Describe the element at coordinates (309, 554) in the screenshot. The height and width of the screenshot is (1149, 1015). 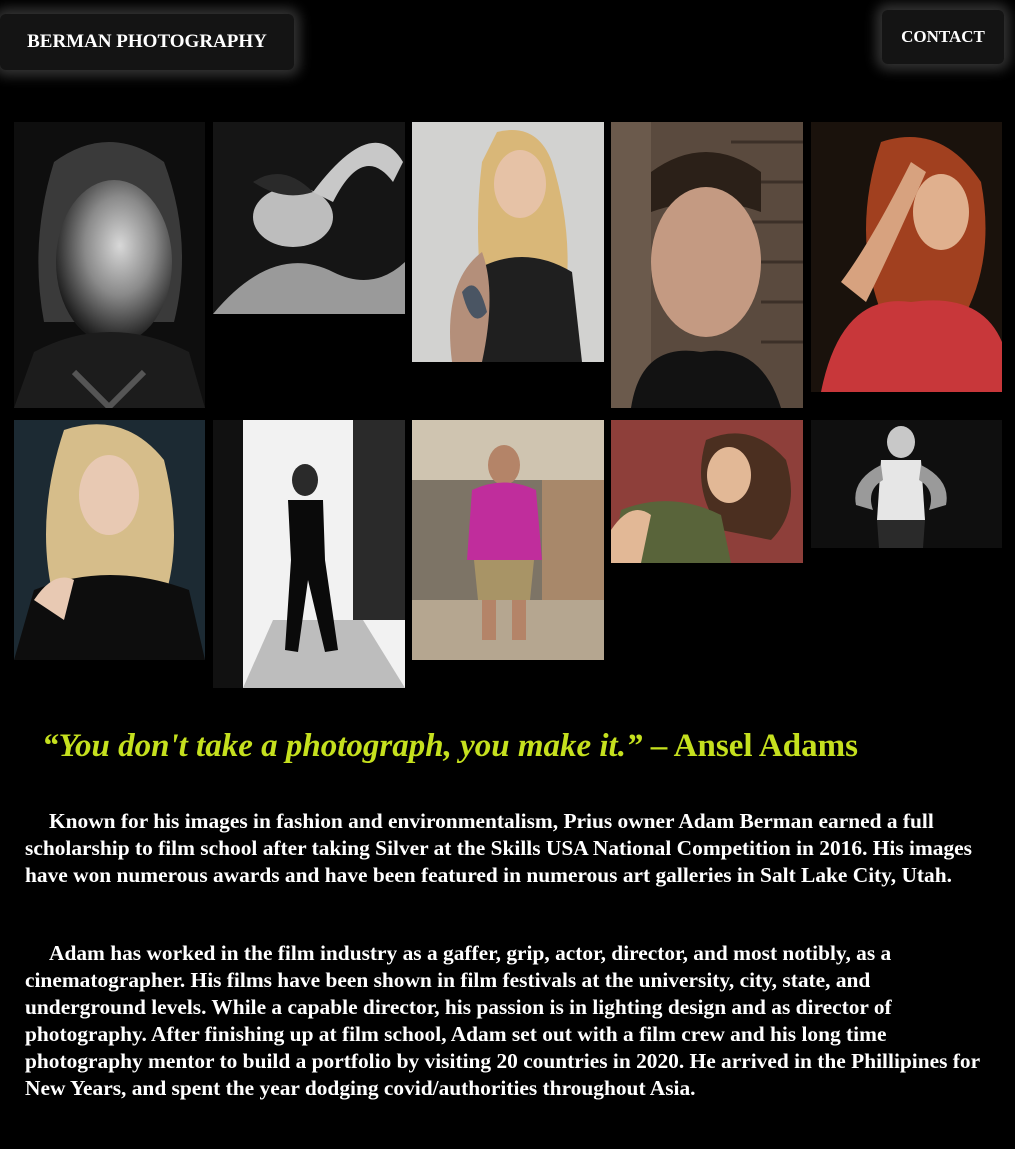
I see `photo-woman-hallway-bw` at that location.